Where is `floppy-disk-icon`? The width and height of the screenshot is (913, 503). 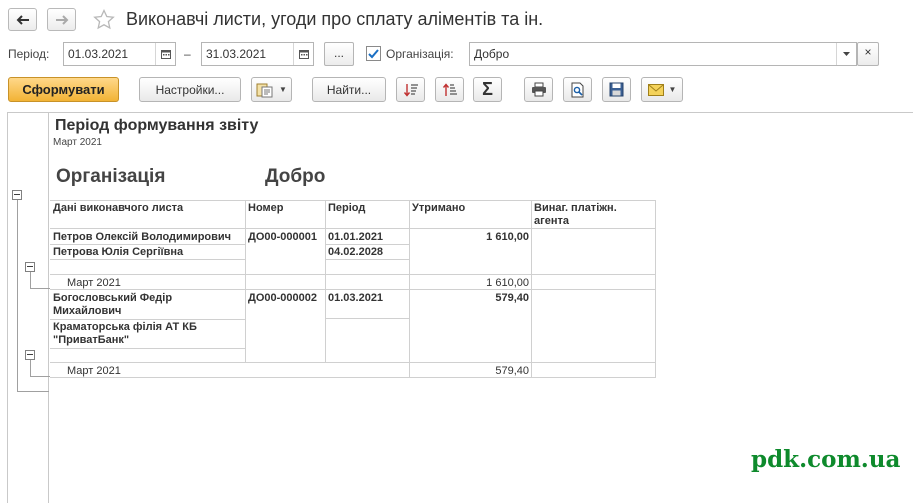
floppy-disk-icon is located at coordinates (616, 89).